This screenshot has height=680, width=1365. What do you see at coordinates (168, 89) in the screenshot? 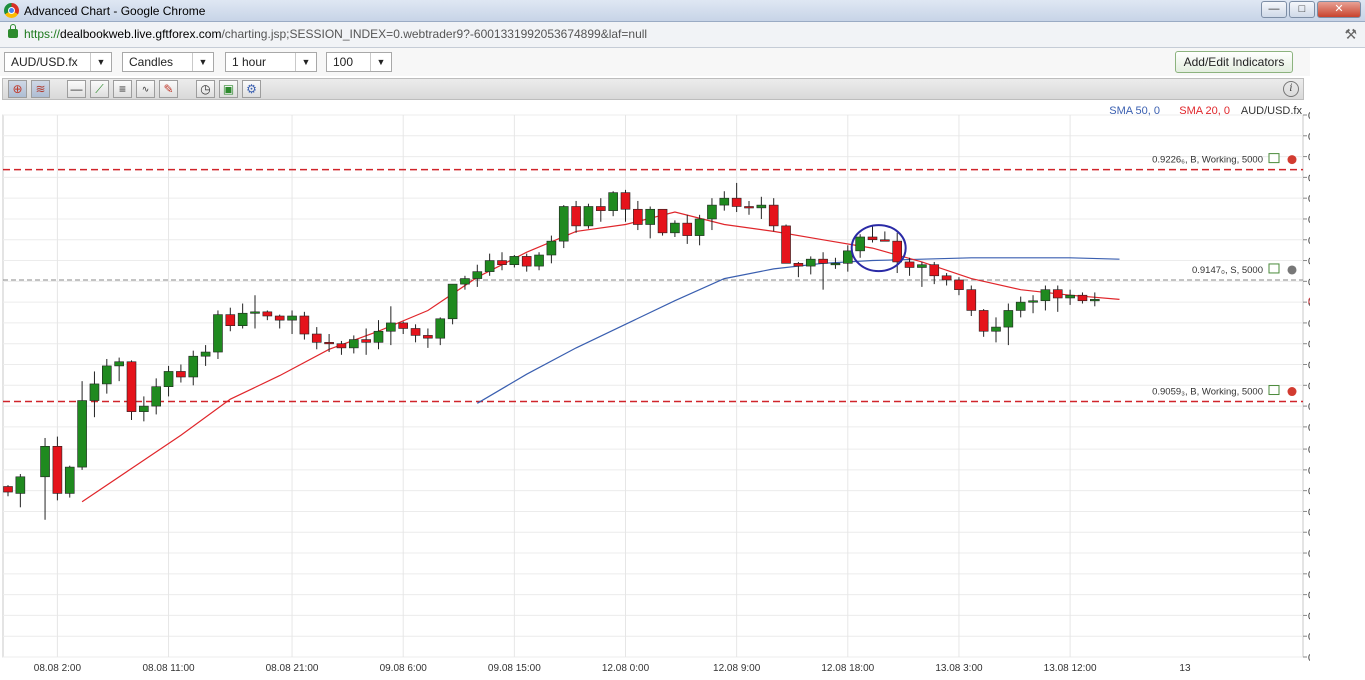
I see `eraser-icon: ✎` at bounding box center [168, 89].